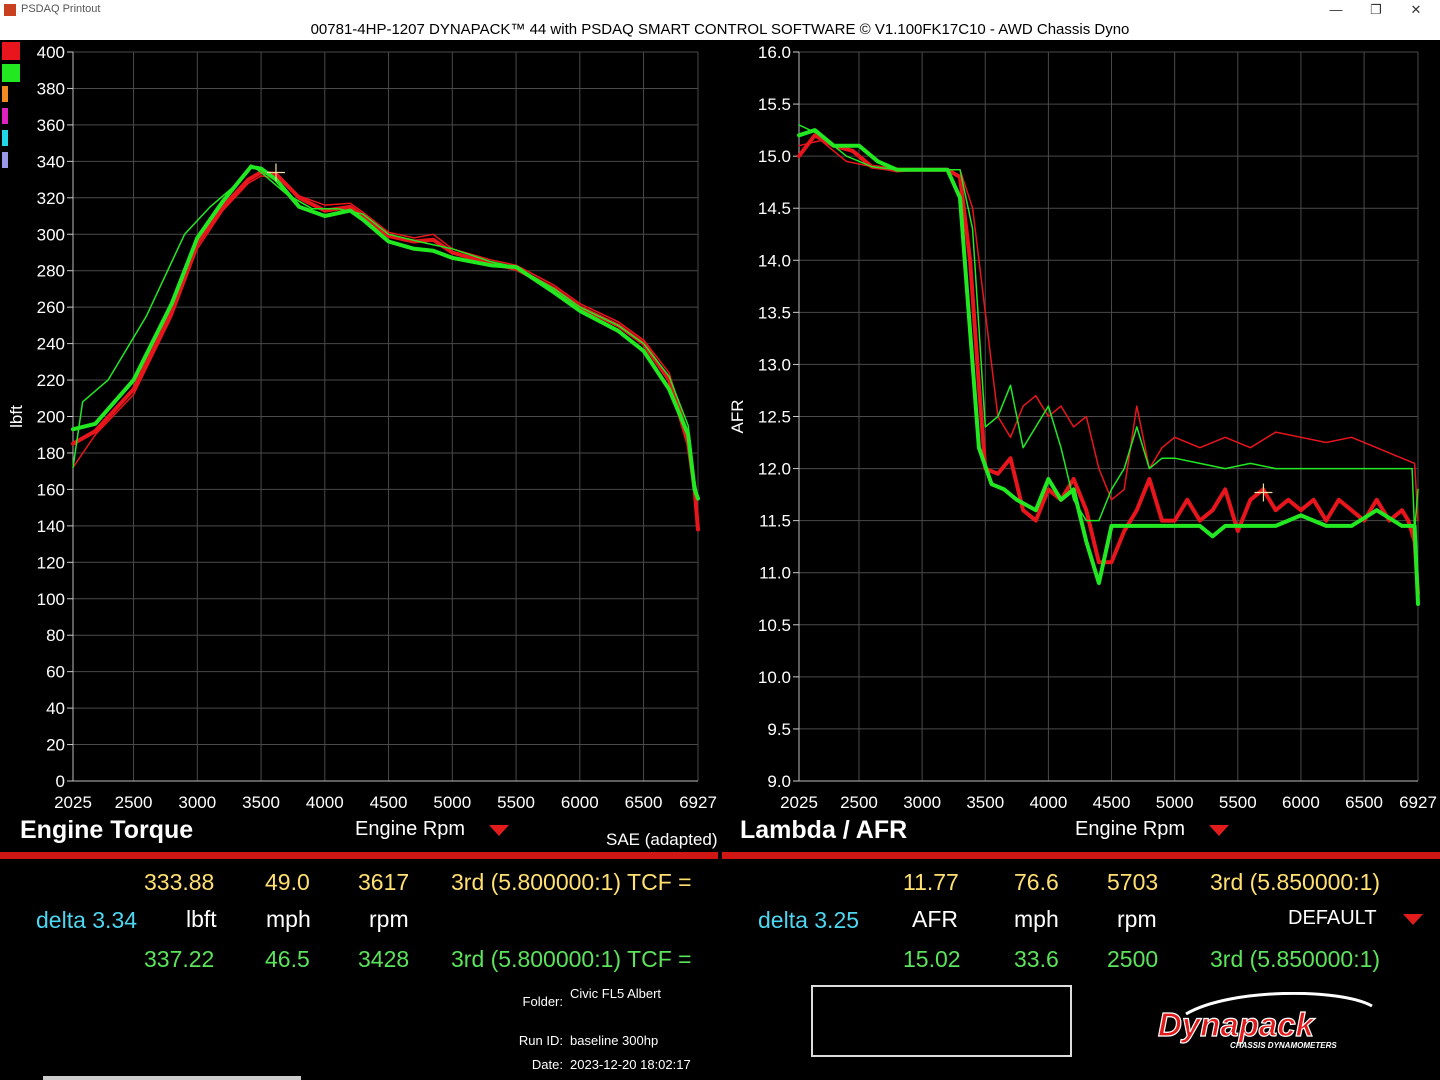  I want to click on afr-cursor-gear: 3rd (5.850000:1), so click(1295, 882).